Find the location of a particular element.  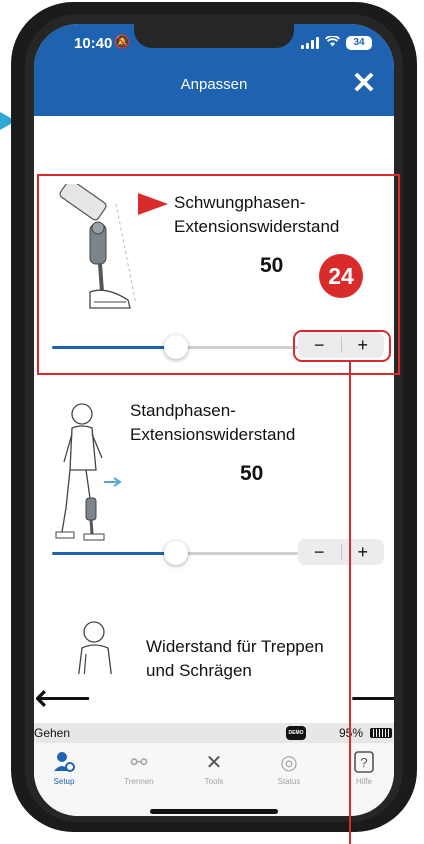

setting-title-line2: und Schrägen is located at coordinates (199, 670).